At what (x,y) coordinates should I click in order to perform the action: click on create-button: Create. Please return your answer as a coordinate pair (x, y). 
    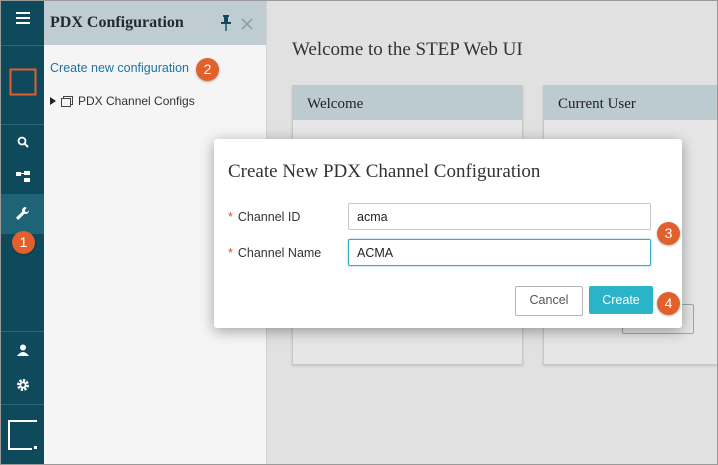
    Looking at the image, I should click on (621, 300).